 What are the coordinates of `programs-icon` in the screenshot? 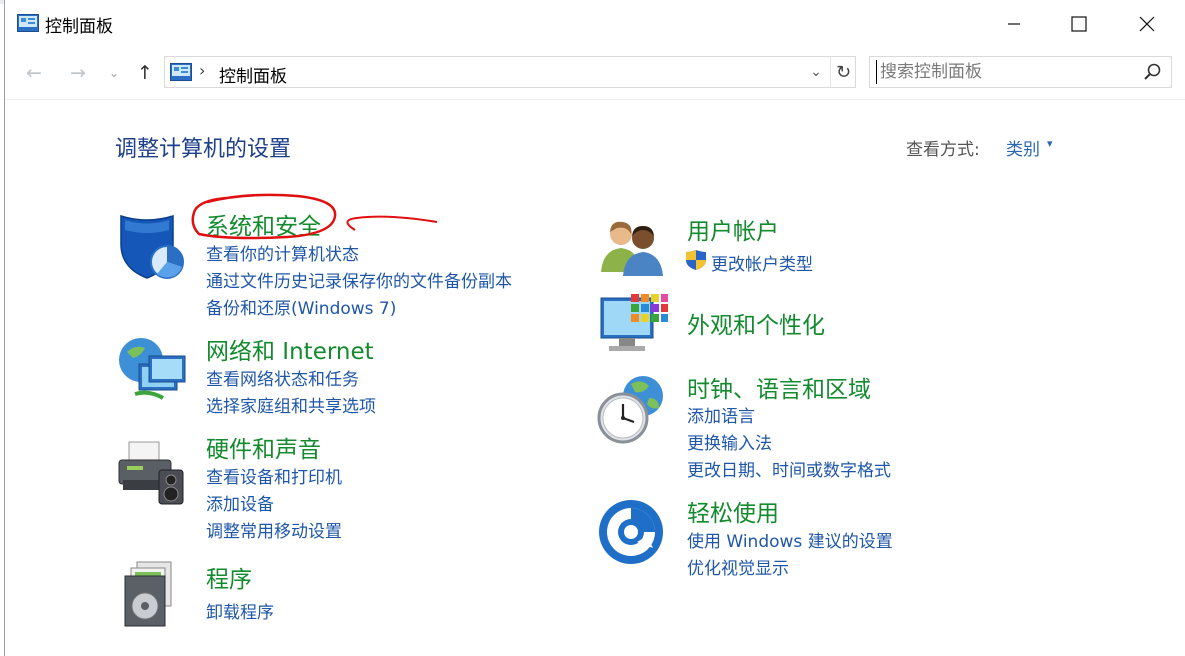 It's located at (151, 596).